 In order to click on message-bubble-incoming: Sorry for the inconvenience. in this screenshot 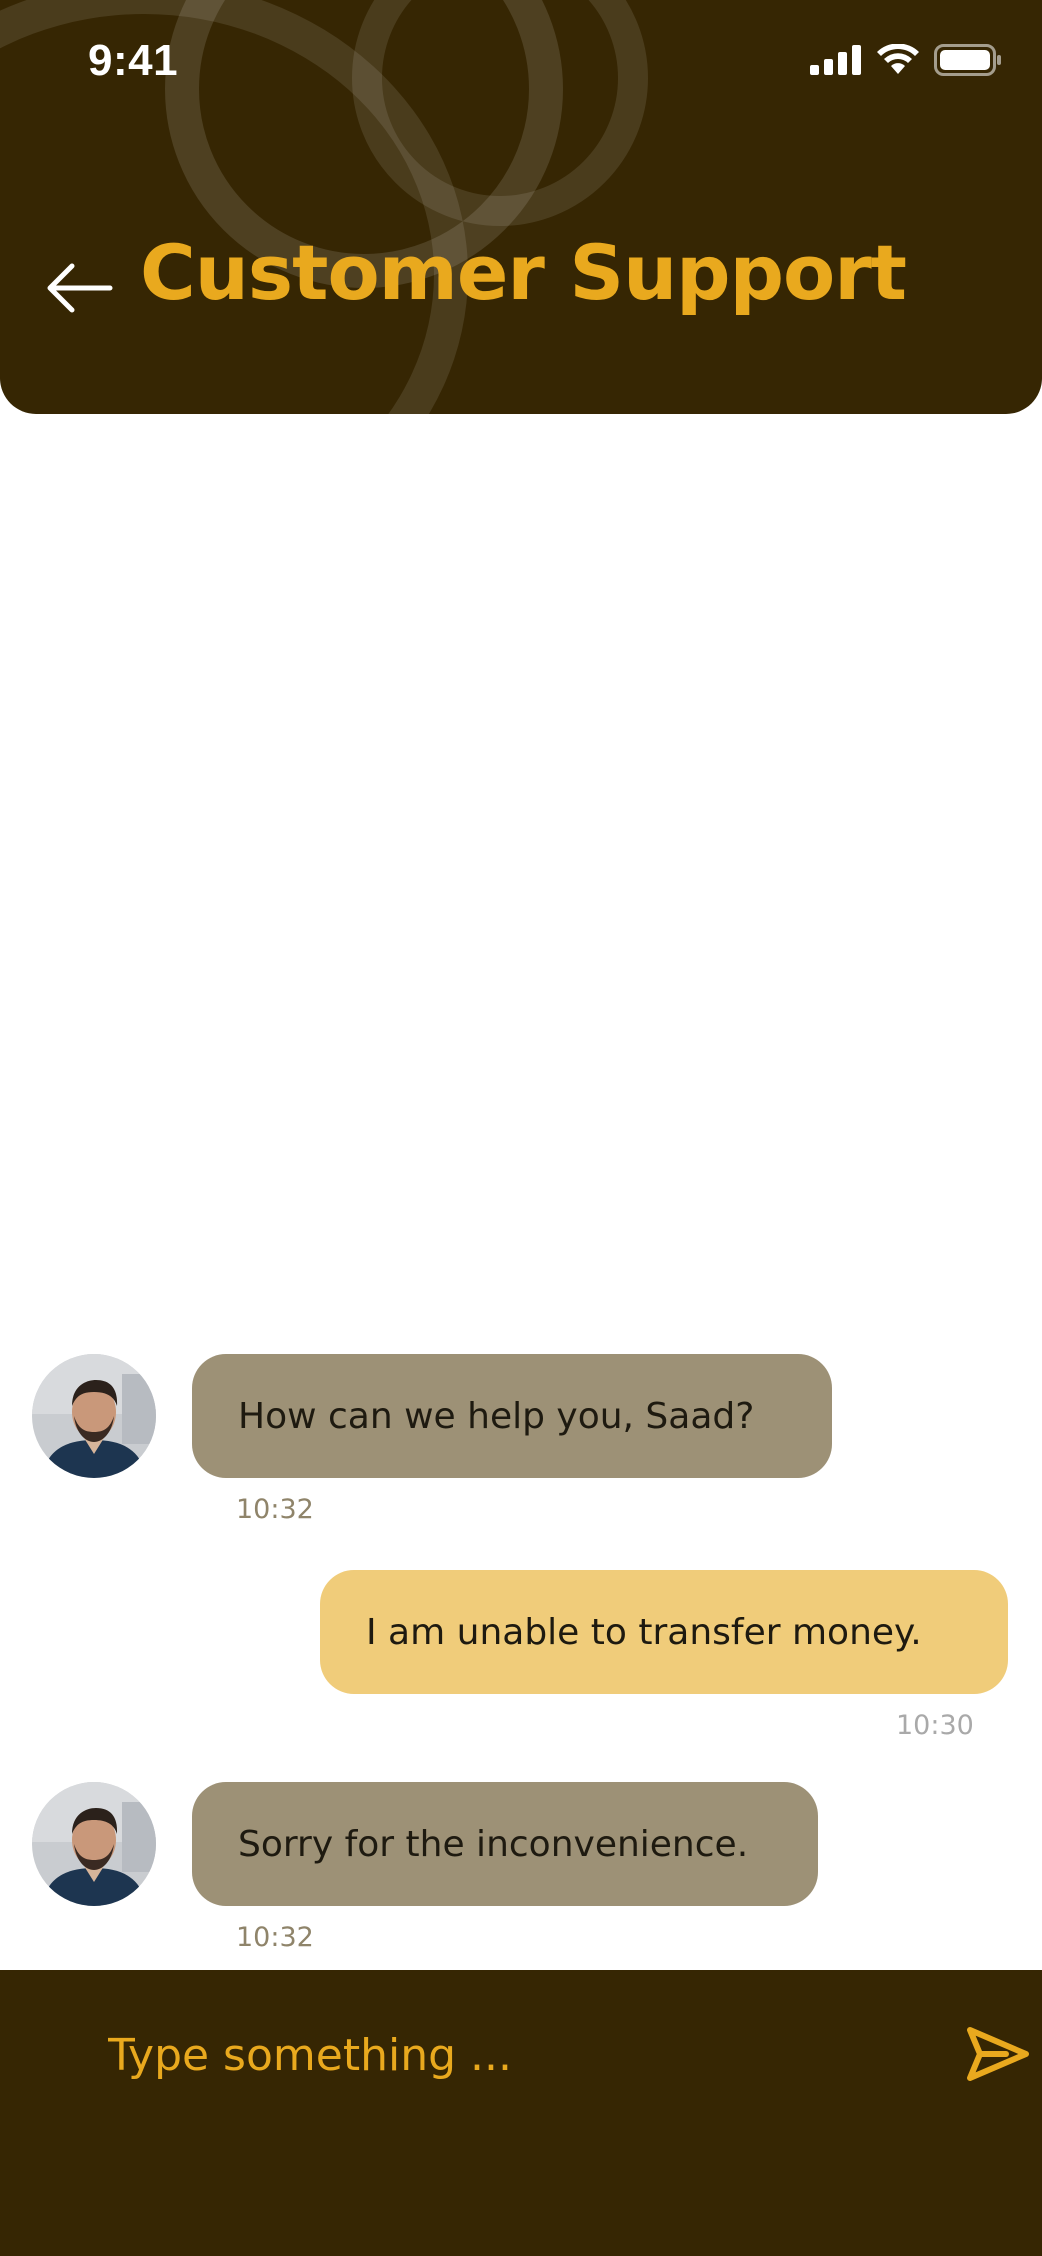, I will do `click(505, 1844)`.